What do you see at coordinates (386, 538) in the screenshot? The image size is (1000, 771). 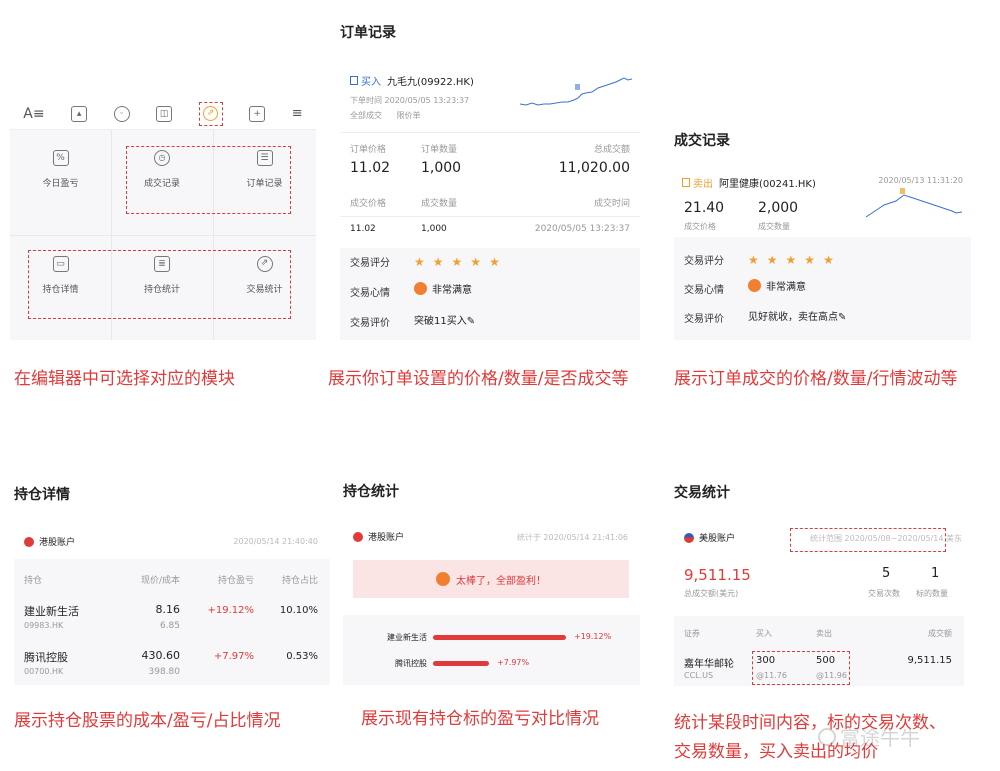 I see `holding-stats-account: 港股账户` at bounding box center [386, 538].